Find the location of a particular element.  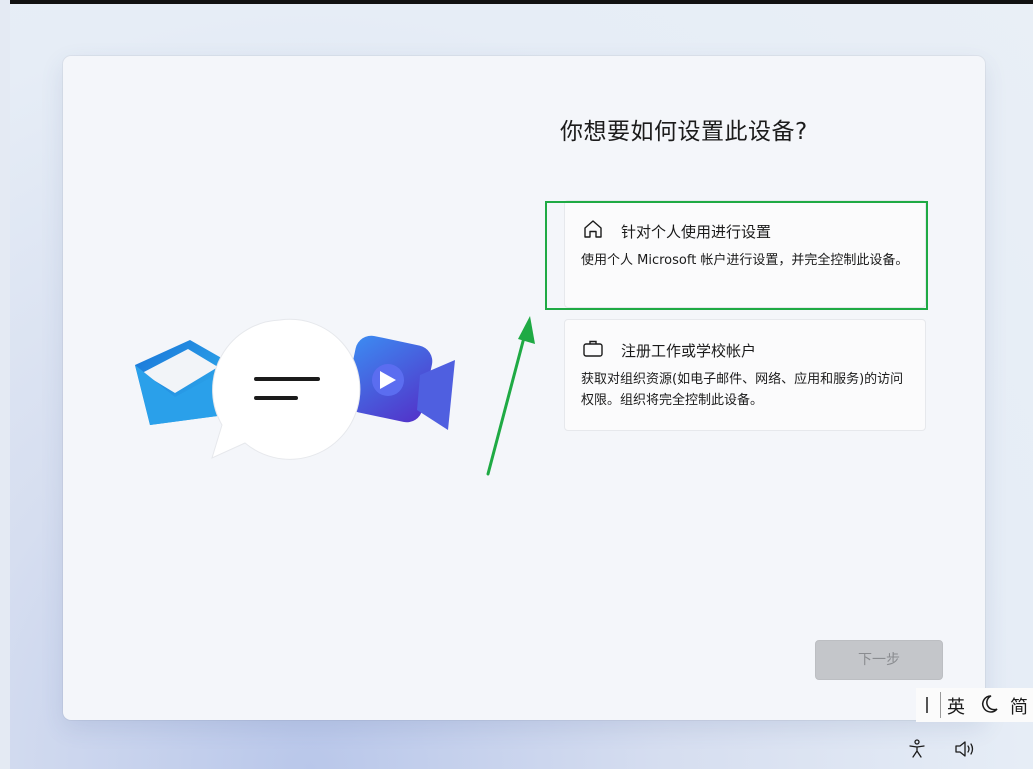

volume-icon is located at coordinates (965, 749).